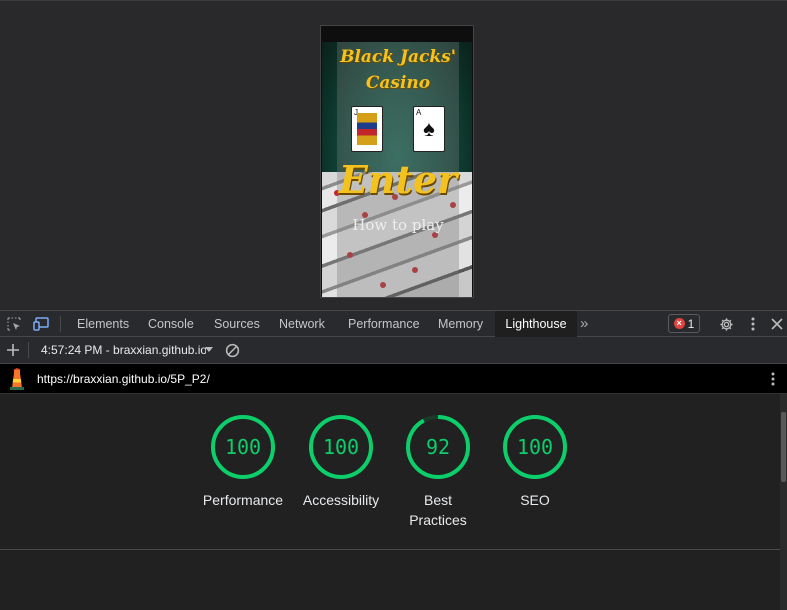  Describe the element at coordinates (384, 324) in the screenshot. I see `tab-performance: Performance` at that location.